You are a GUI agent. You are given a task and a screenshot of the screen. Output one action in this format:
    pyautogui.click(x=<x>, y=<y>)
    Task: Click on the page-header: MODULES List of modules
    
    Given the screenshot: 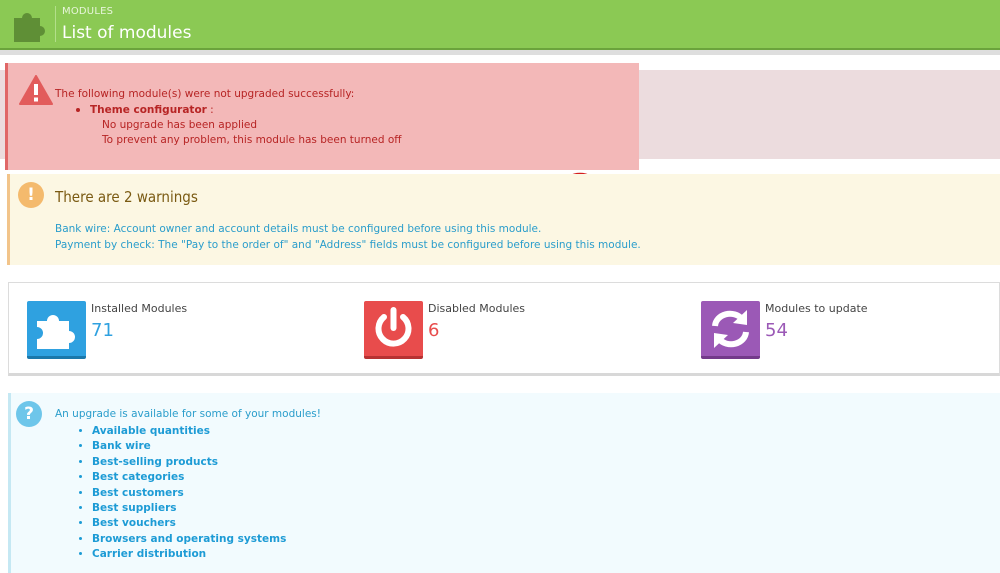 What is the action you would take?
    pyautogui.click(x=500, y=25)
    